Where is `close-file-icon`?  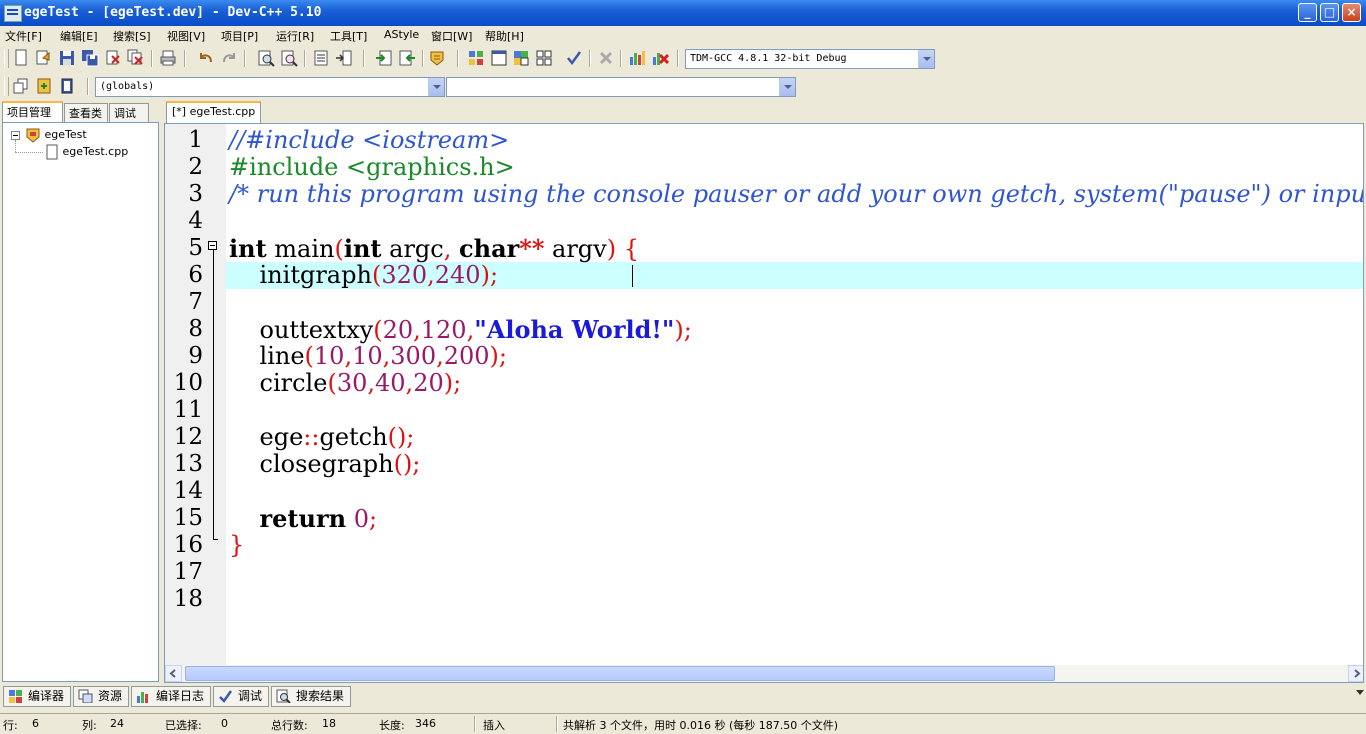
close-file-icon is located at coordinates (113, 58).